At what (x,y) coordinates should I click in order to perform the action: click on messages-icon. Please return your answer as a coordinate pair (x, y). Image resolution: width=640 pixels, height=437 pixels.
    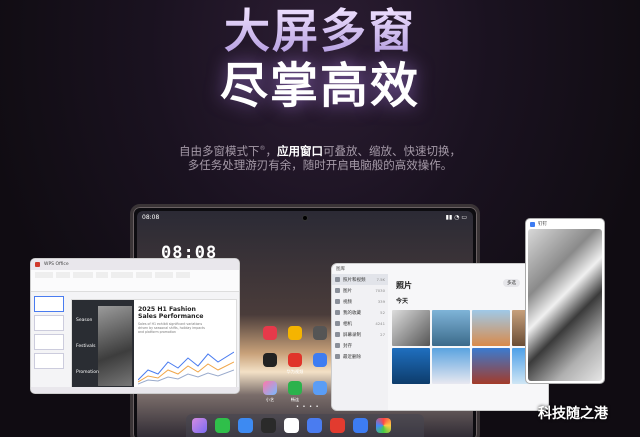
    Looking at the image, I should click on (245, 425).